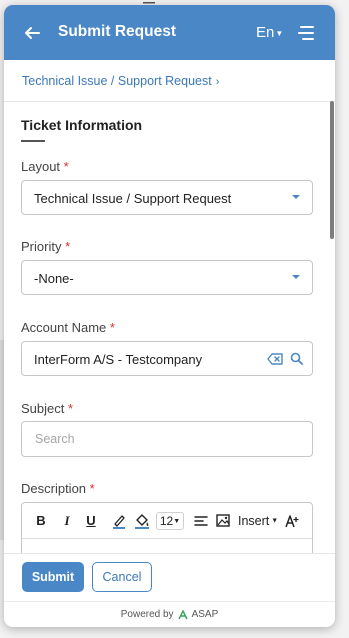 This screenshot has height=638, width=349. I want to click on scrollbar-thumb, so click(332, 170).